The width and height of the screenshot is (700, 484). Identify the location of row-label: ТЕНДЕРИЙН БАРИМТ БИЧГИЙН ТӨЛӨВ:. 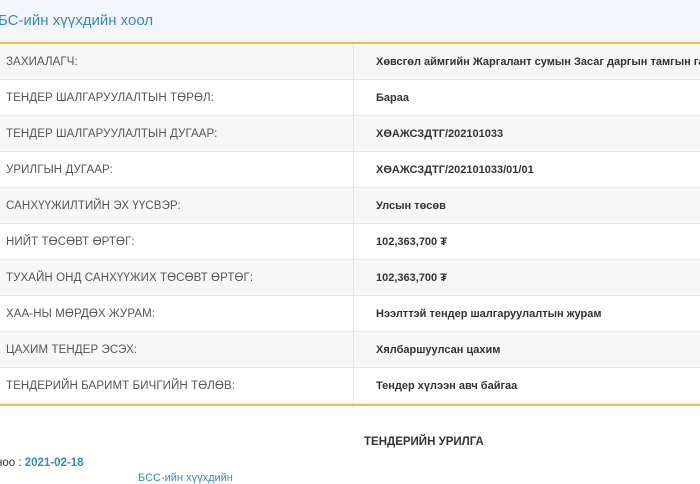
(177, 386).